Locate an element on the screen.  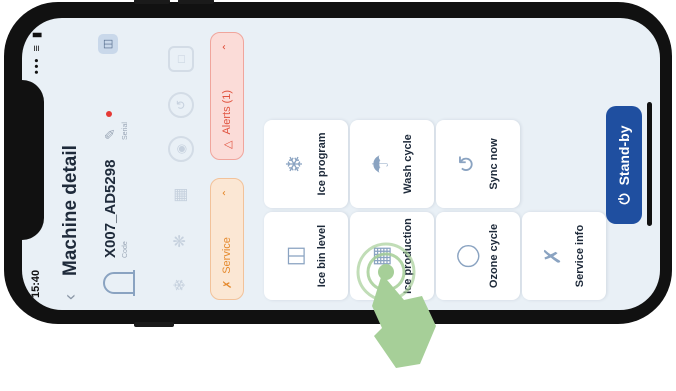
alerts-label: Alerts (1) is located at coordinates (227, 112).